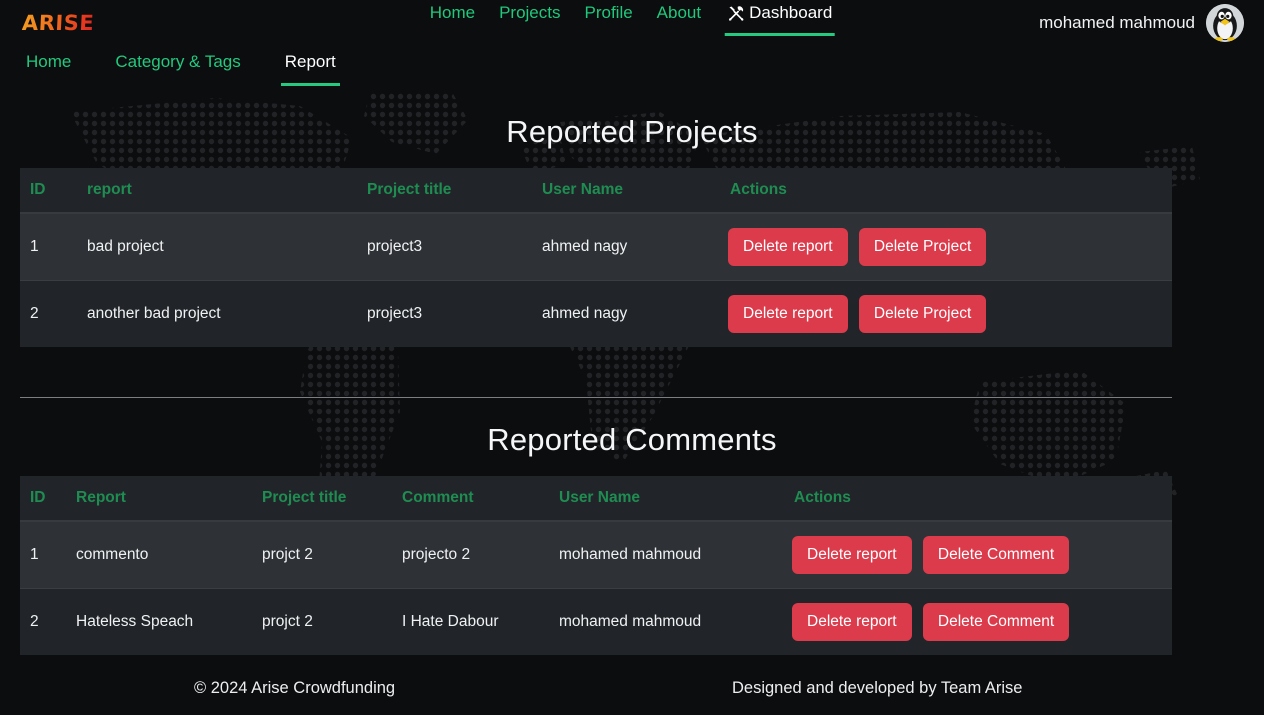 The width and height of the screenshot is (1264, 715). Describe the element at coordinates (596, 397) in the screenshot. I see `section-divider` at that location.